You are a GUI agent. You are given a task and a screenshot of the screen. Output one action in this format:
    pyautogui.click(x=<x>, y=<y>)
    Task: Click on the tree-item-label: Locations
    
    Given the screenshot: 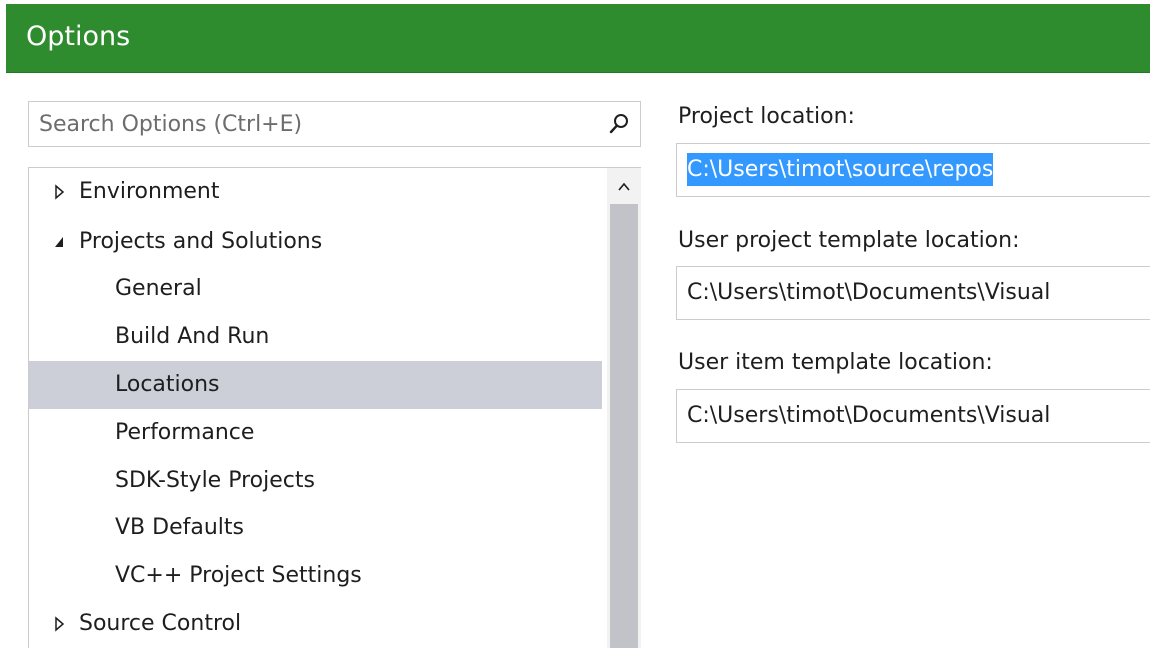 What is the action you would take?
    pyautogui.click(x=167, y=384)
    